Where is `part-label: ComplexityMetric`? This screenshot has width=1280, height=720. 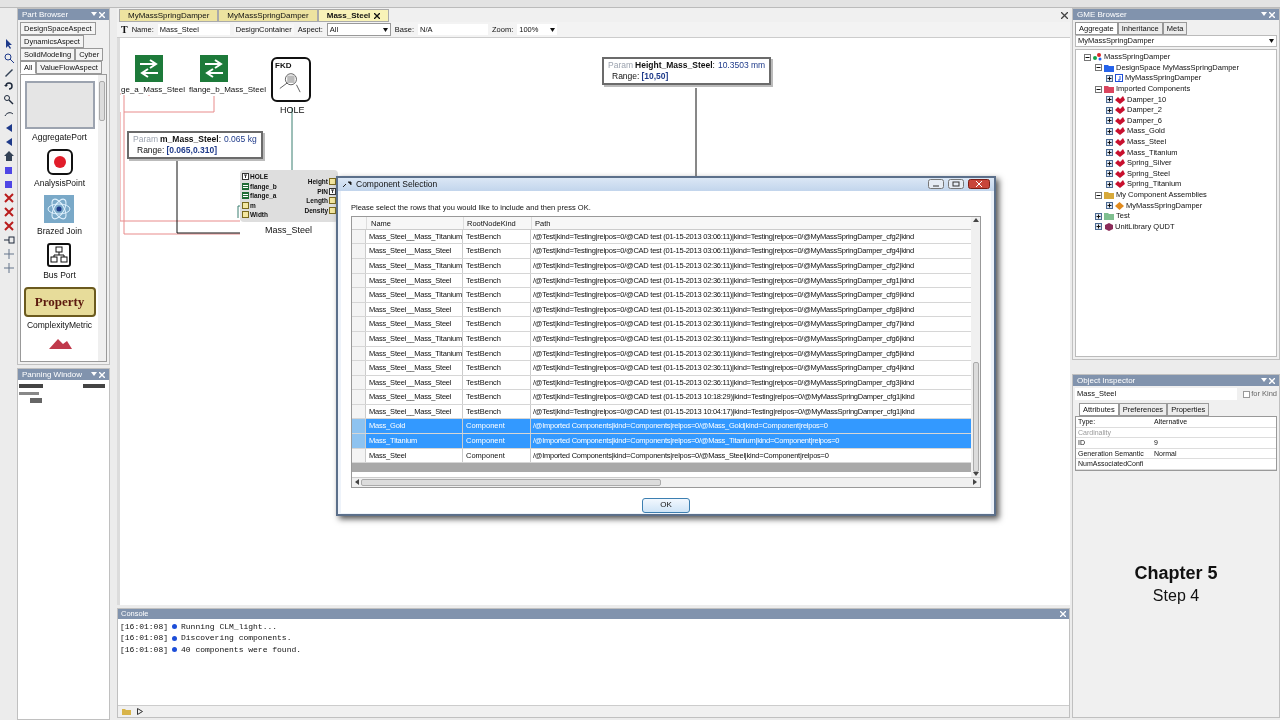 part-label: ComplexityMetric is located at coordinates (59, 325).